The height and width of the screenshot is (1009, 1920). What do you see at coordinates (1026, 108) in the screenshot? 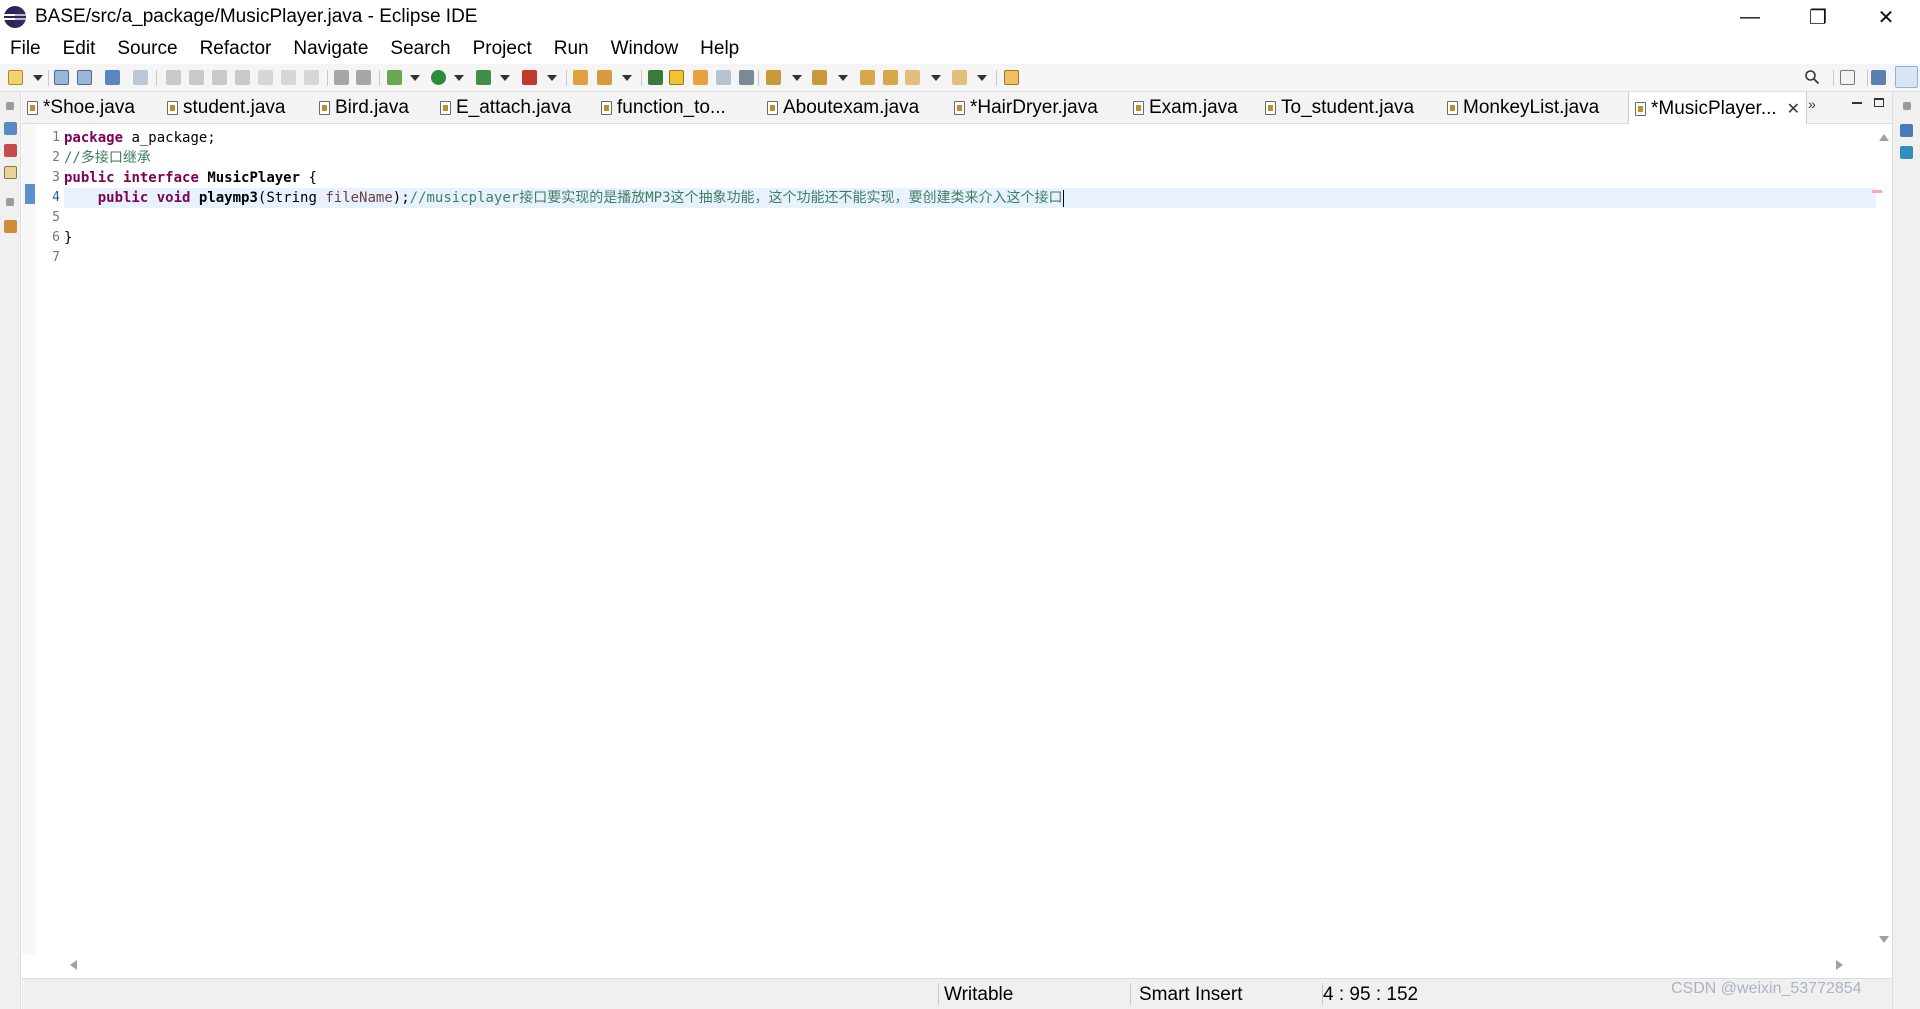
I see `tab-hairdryer-java: *HairDryer.java` at bounding box center [1026, 108].